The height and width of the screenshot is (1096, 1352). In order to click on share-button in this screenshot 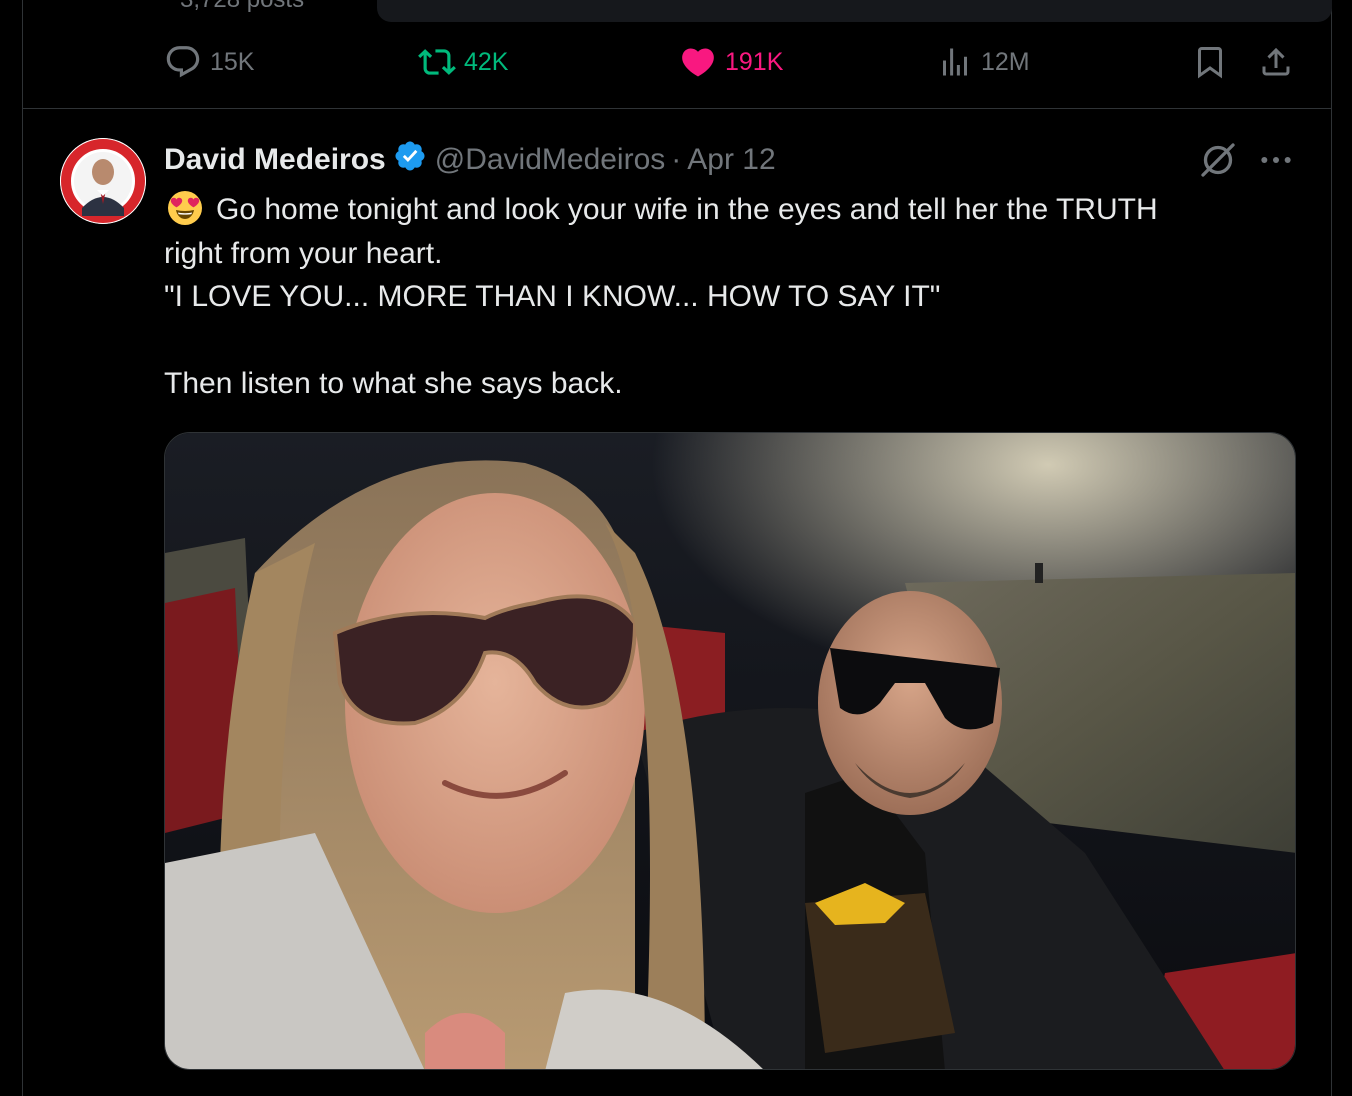, I will do `click(1276, 62)`.